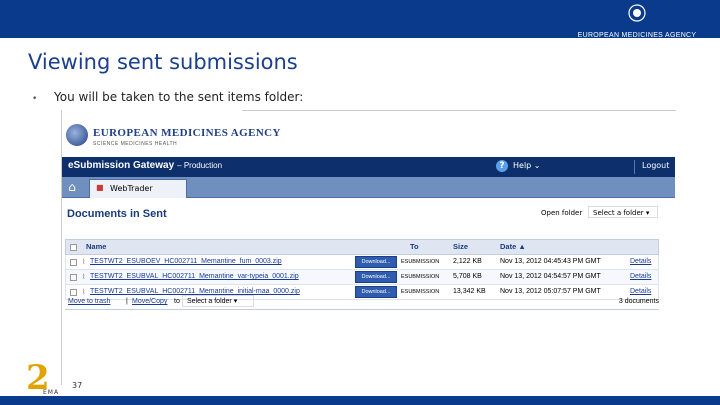 This screenshot has height=405, width=720. Describe the element at coordinates (135, 144) in the screenshot. I see `app-brand-tagline: SCIENCE MEDICINES HEALTH` at that location.